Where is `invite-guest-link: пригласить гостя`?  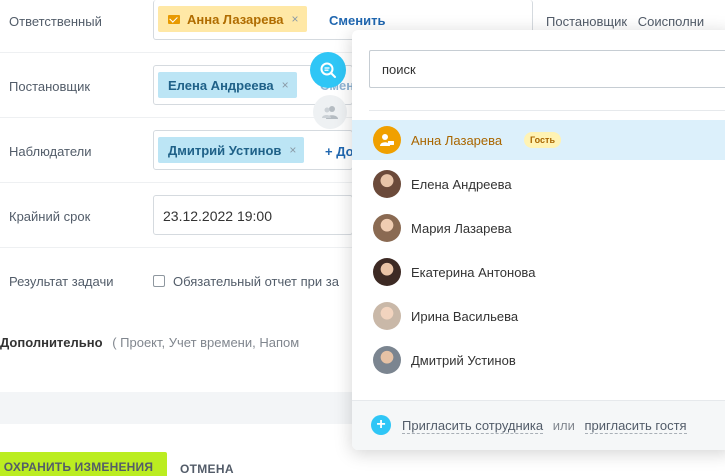 invite-guest-link: пригласить гостя is located at coordinates (635, 426).